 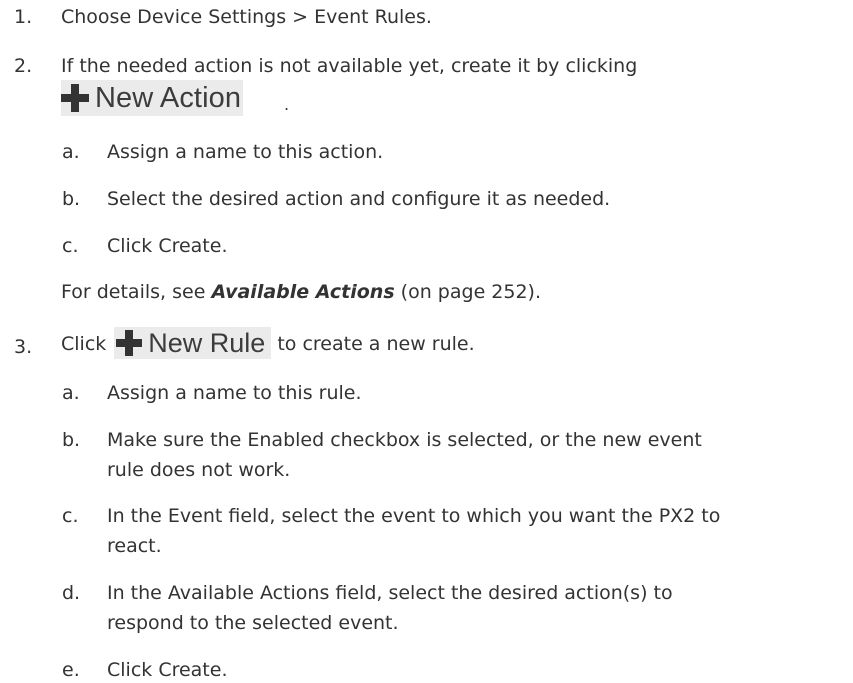 What do you see at coordinates (84, 344) in the screenshot?
I see `click-prefix: Click` at bounding box center [84, 344].